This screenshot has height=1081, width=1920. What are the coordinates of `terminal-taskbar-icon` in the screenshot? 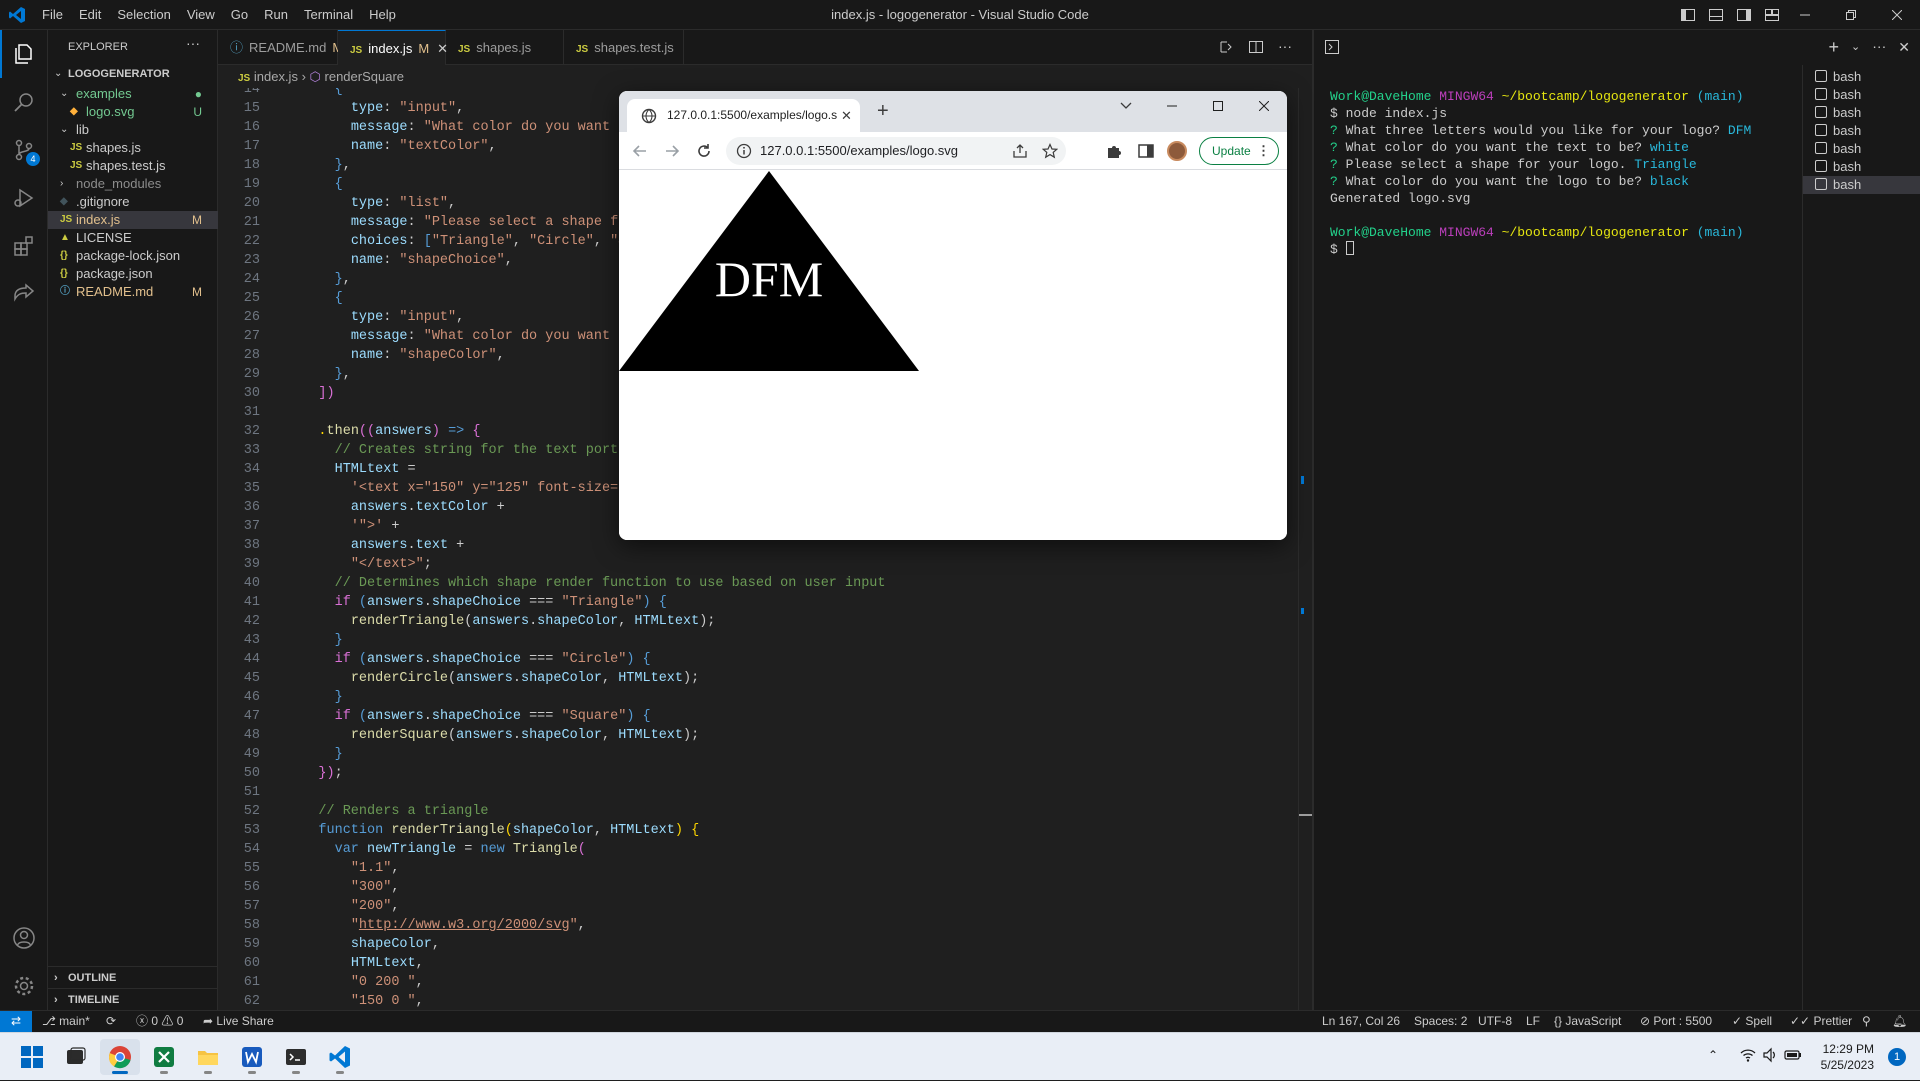 It's located at (296, 1057).